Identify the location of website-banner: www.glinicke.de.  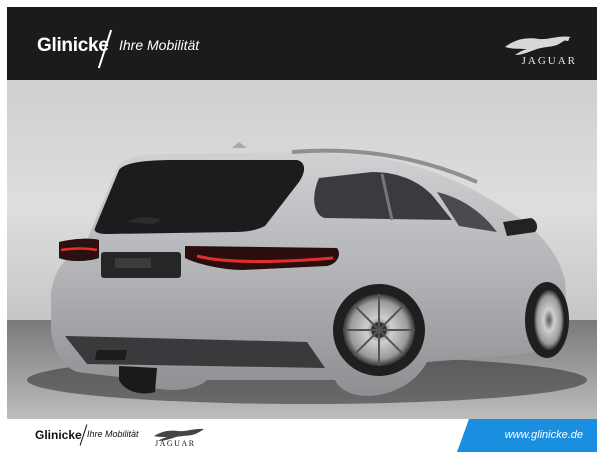
(527, 435).